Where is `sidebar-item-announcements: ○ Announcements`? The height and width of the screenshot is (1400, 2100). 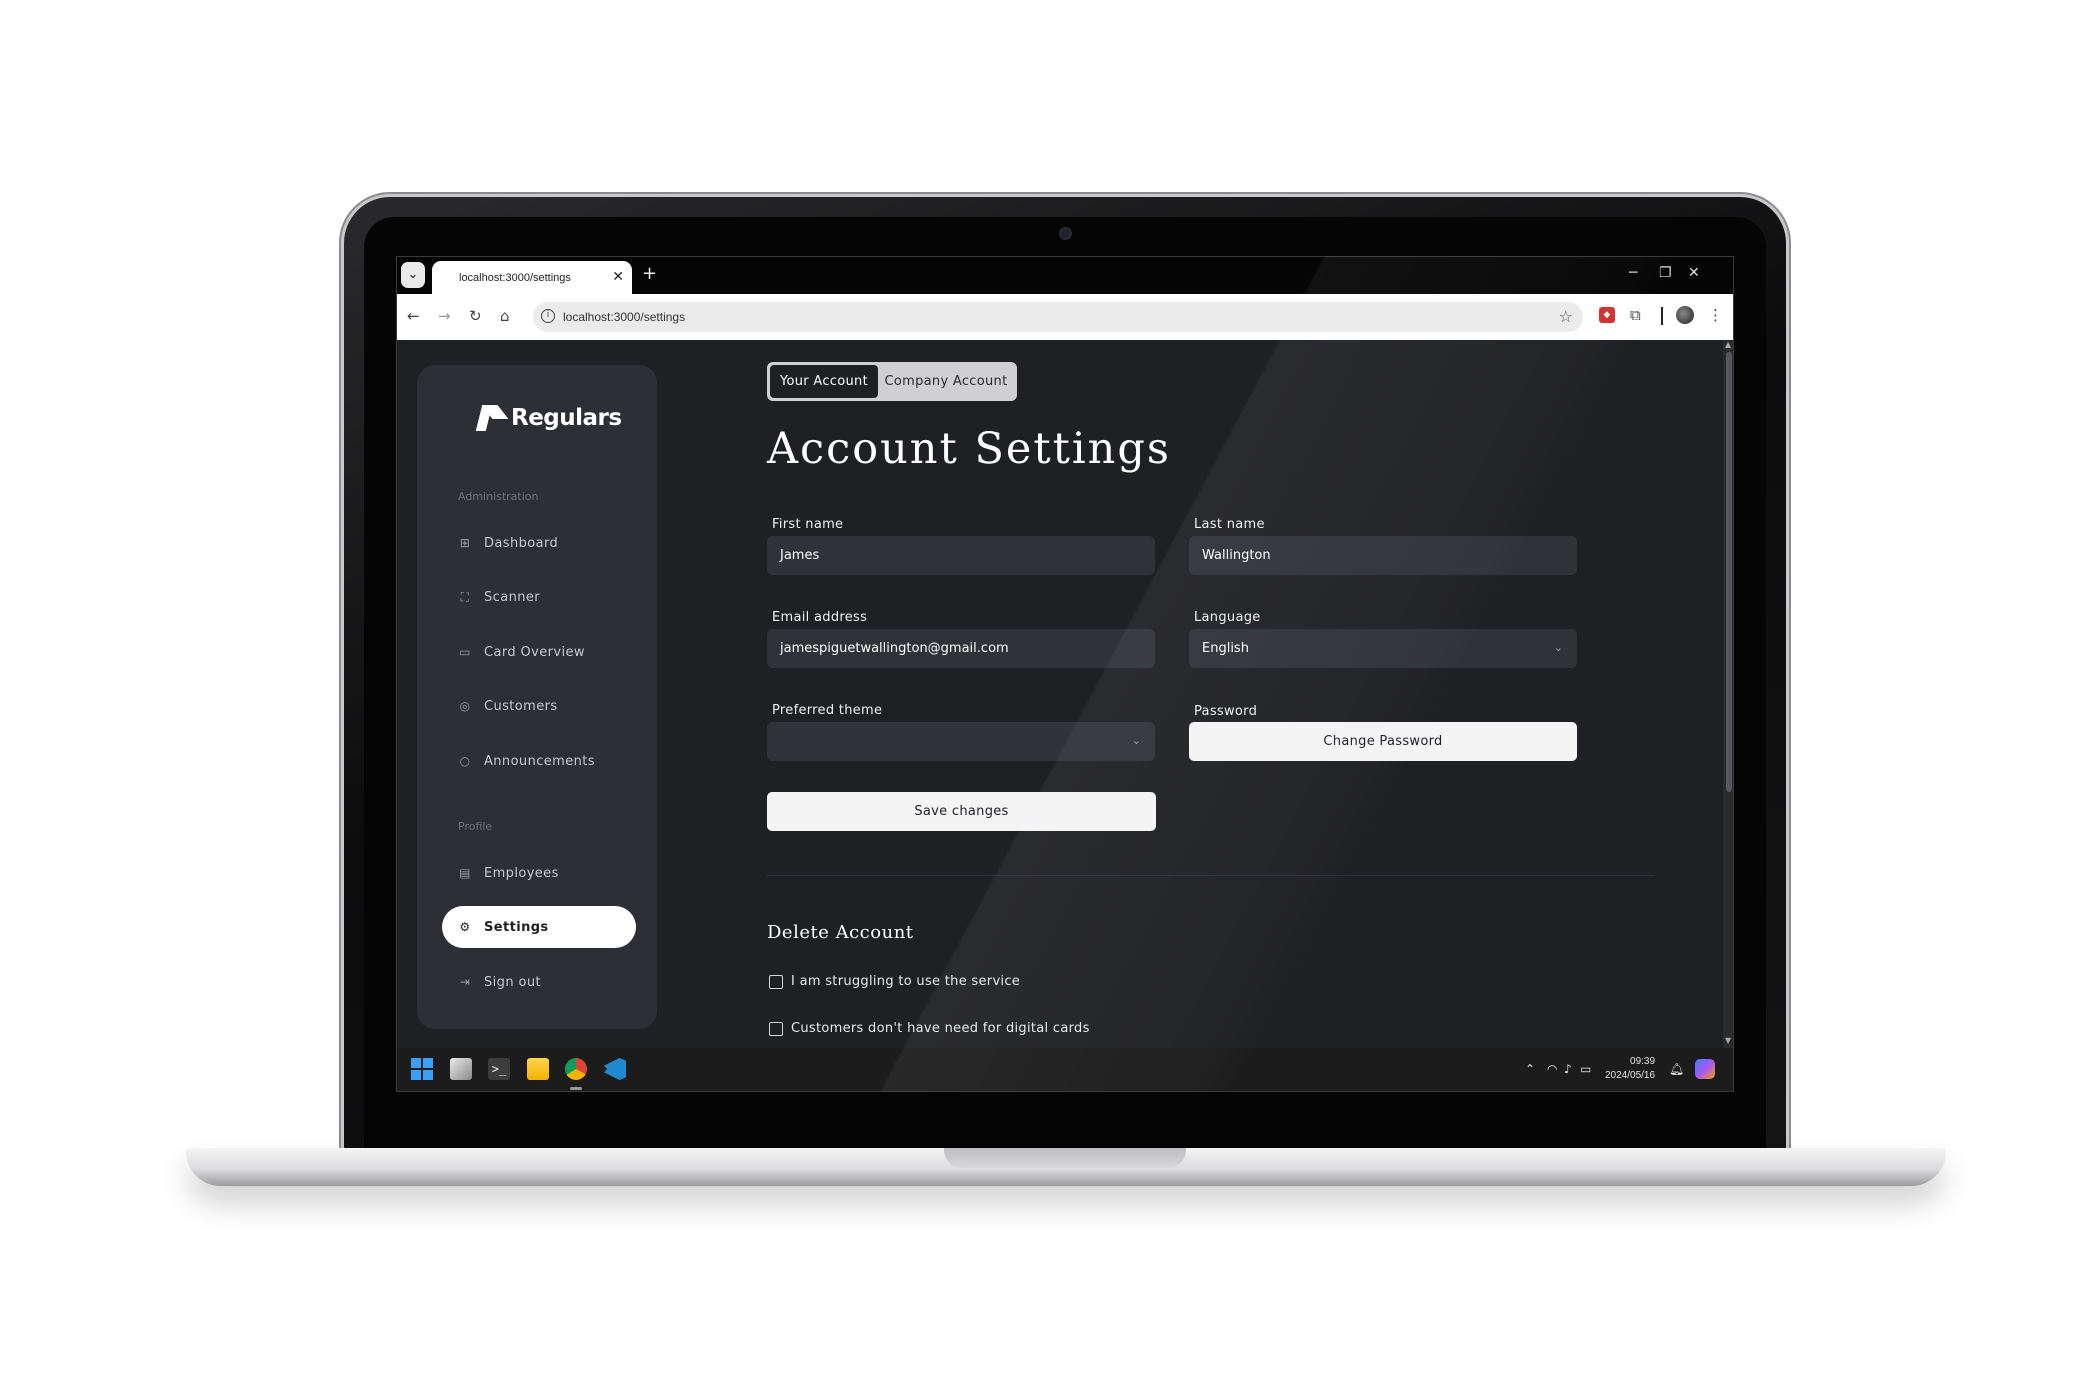
sidebar-item-announcements: ○ Announcements is located at coordinates (539, 761).